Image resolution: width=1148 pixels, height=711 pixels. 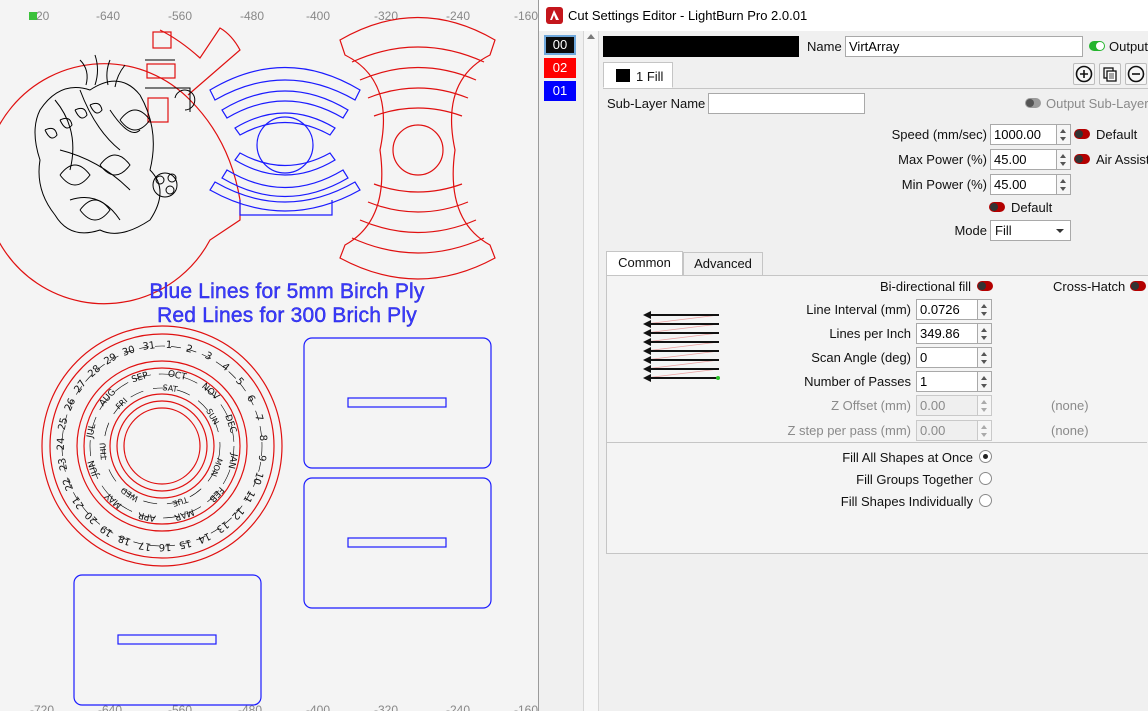 What do you see at coordinates (287, 292) in the screenshot?
I see `canvas-text-blue: Blue Lines for 5mm Birch Ply` at bounding box center [287, 292].